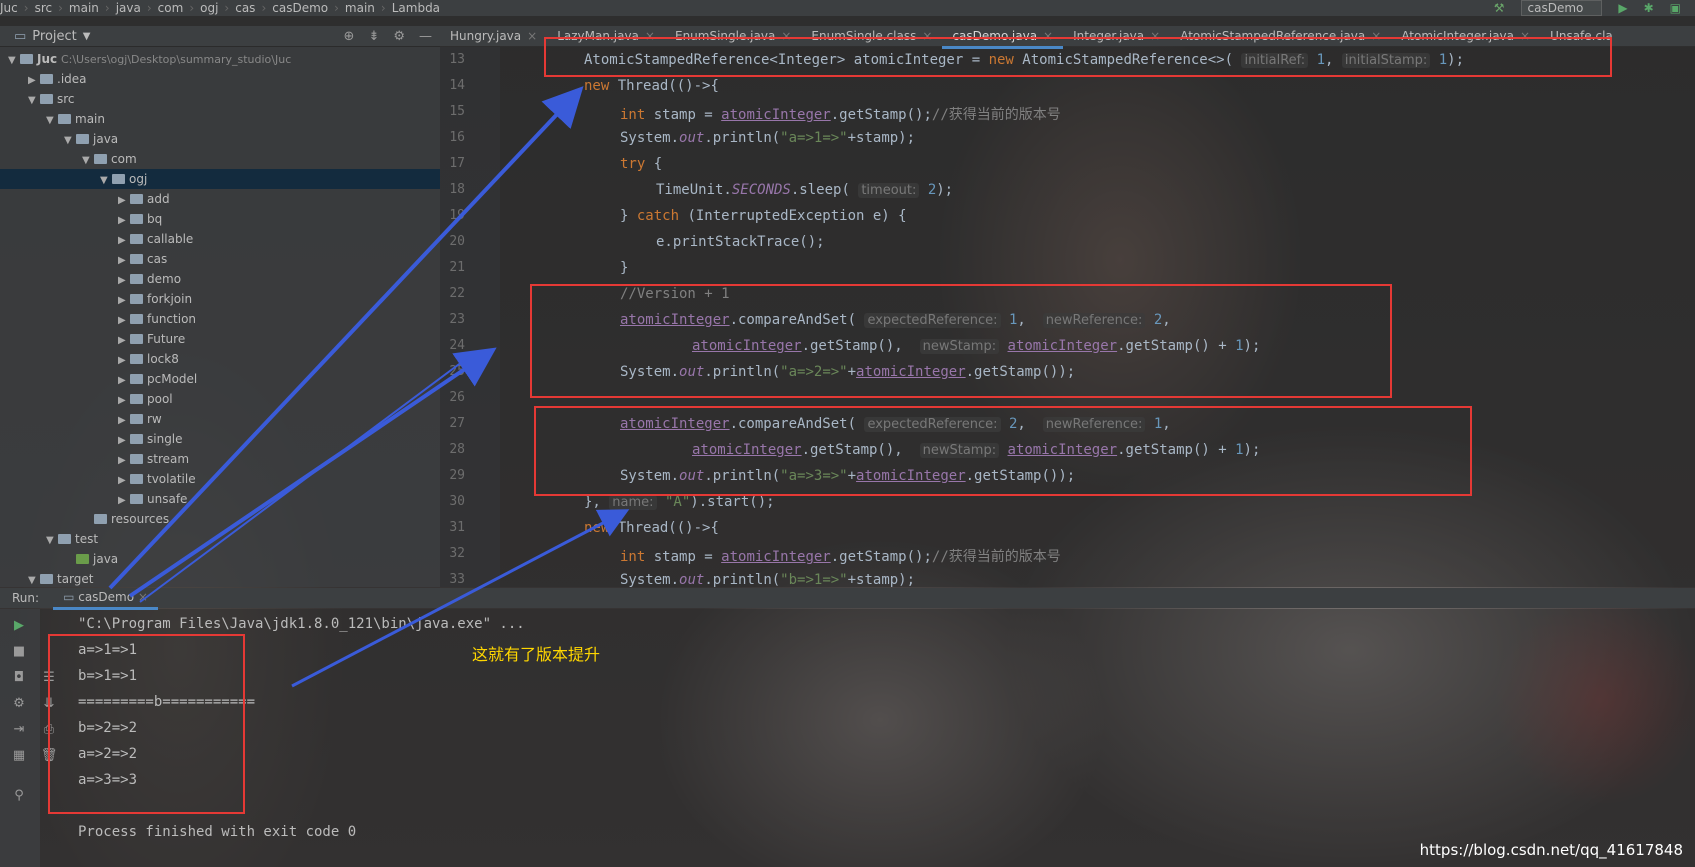  What do you see at coordinates (75, 119) in the screenshot?
I see `tree-item: ▼ main` at bounding box center [75, 119].